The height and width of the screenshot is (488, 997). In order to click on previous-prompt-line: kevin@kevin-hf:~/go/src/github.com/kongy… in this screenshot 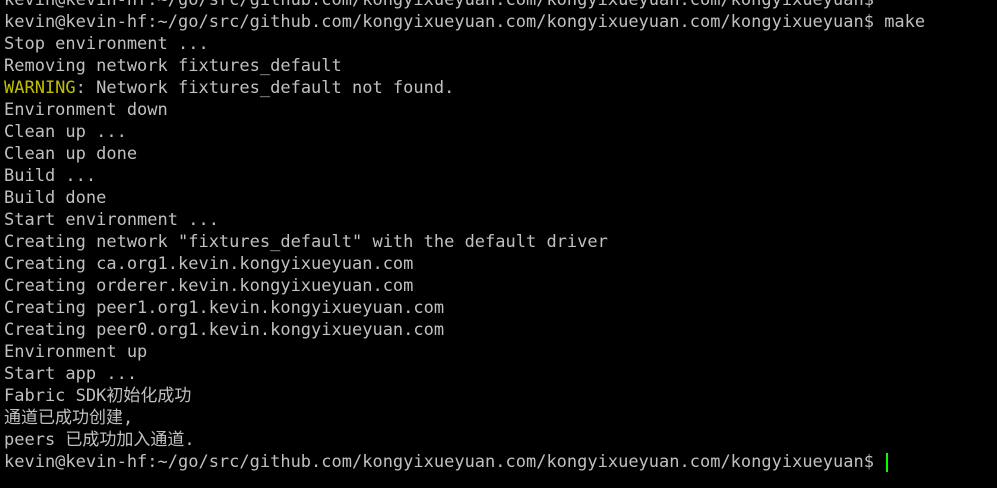, I will do `click(439, 5)`.